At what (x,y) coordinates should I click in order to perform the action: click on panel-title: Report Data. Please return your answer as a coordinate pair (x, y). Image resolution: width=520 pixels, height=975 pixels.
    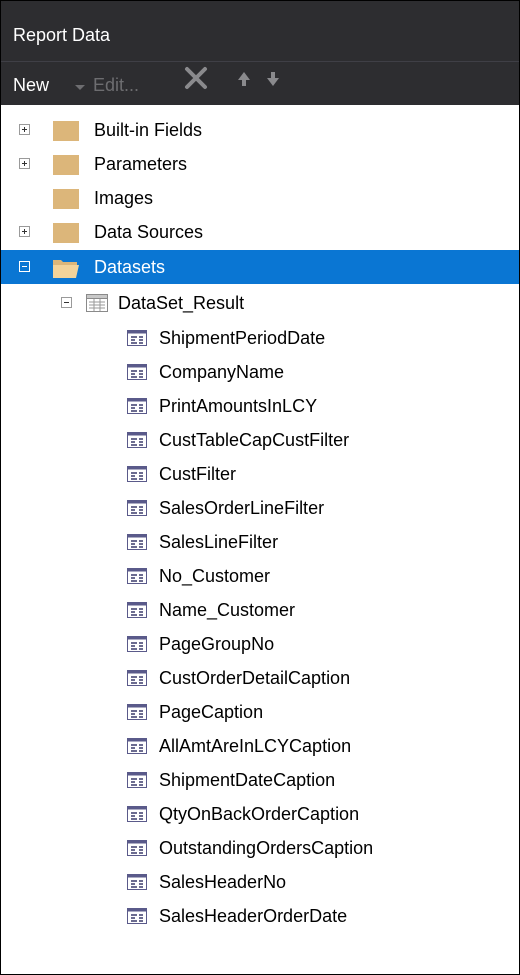
    Looking at the image, I should click on (62, 35).